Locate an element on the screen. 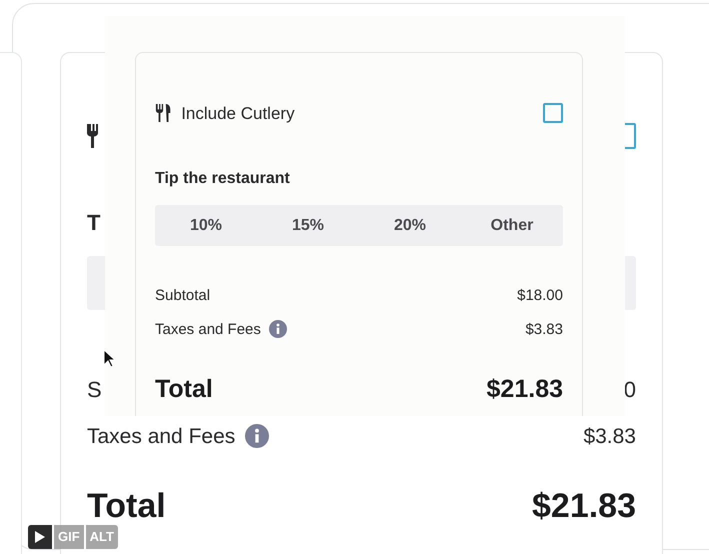 This screenshot has height=554, width=709. cutlery-icon is located at coordinates (163, 113).